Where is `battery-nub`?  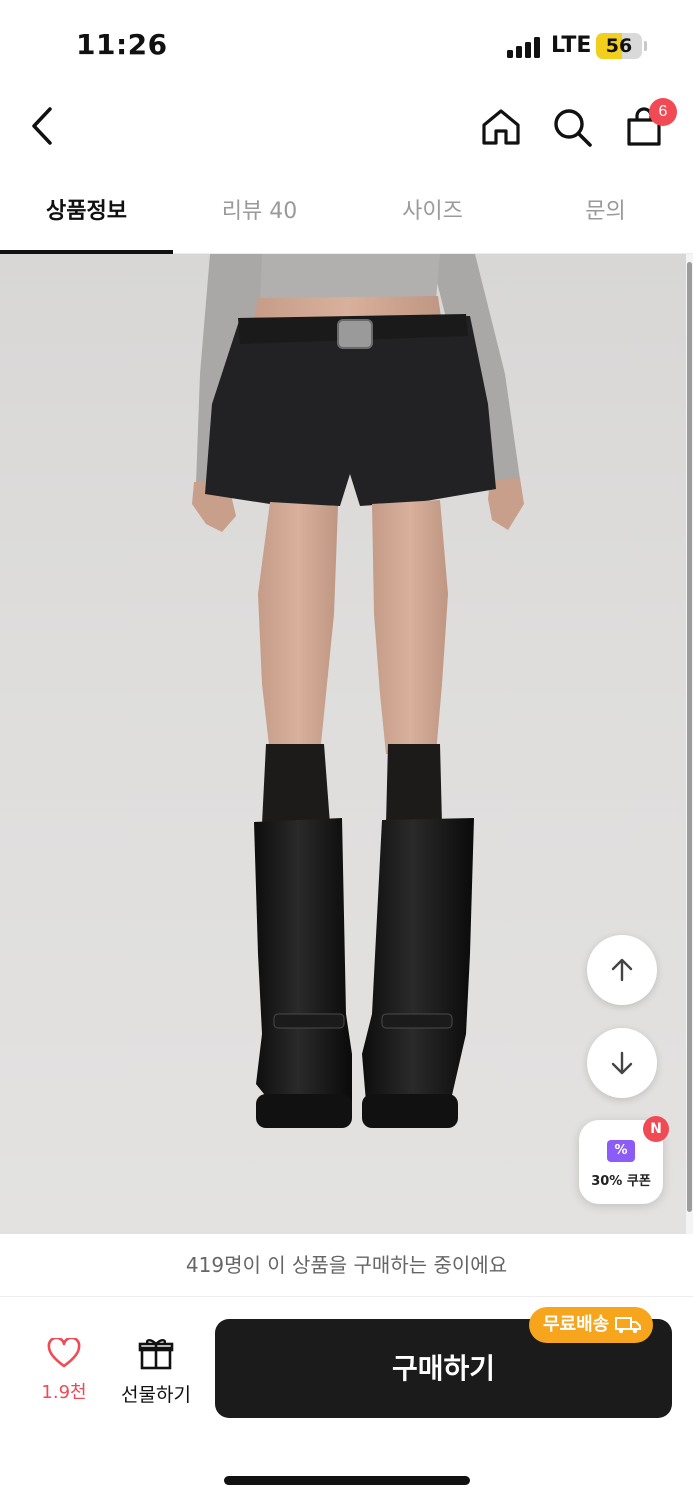 battery-nub is located at coordinates (645, 46).